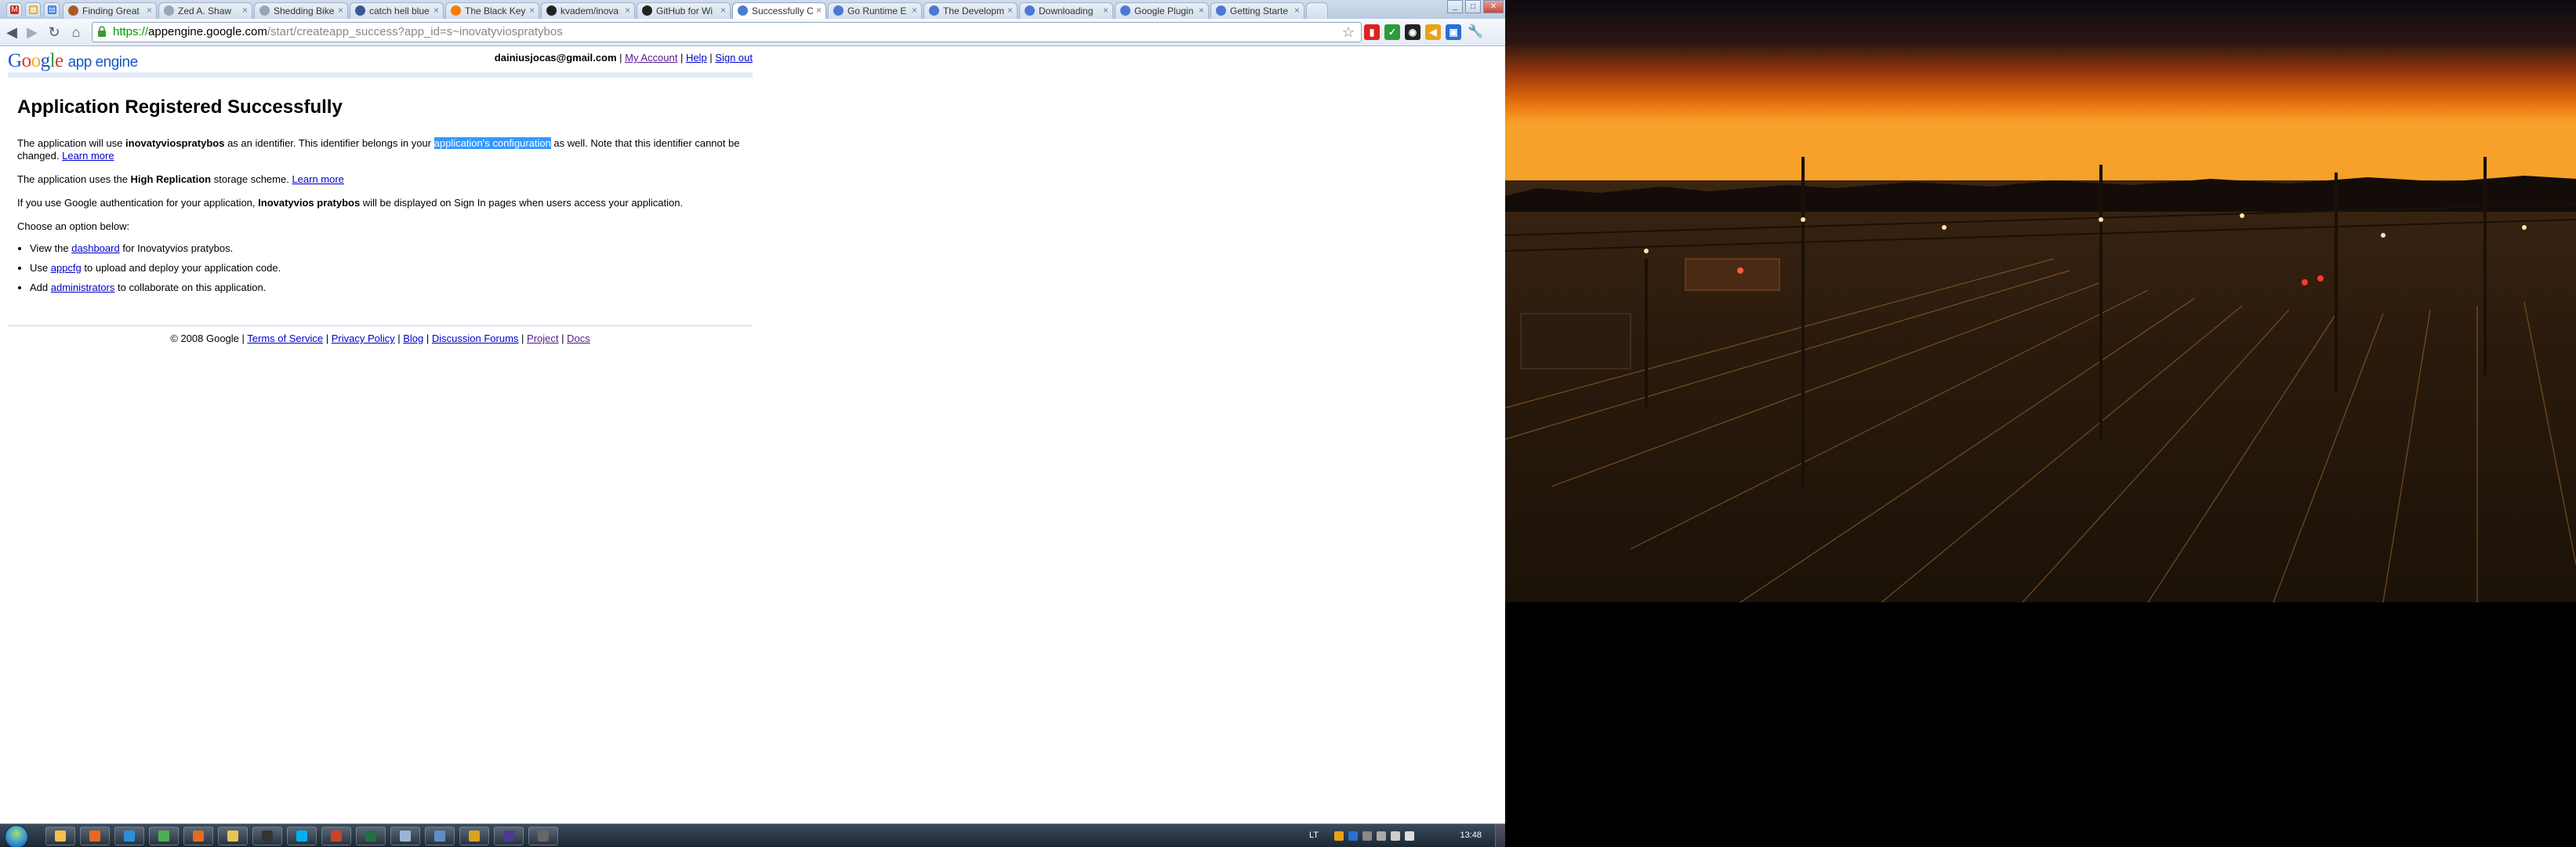 Image resolution: width=2576 pixels, height=847 pixels. Describe the element at coordinates (17, 836) in the screenshot. I see `start-button` at that location.